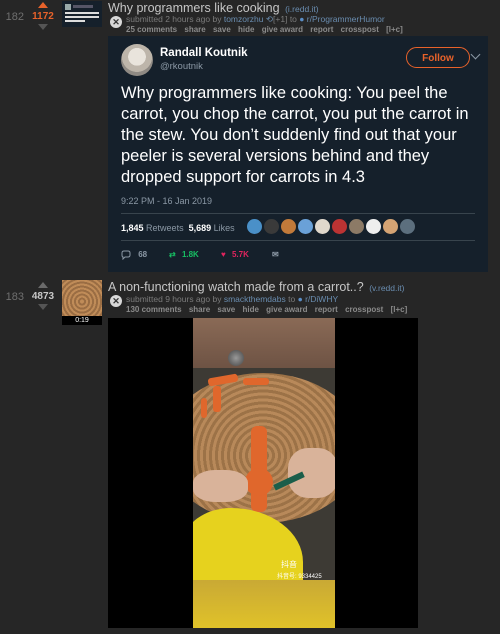  Describe the element at coordinates (172, 254) in the screenshot. I see `retweet-icon: ⇄` at that location.